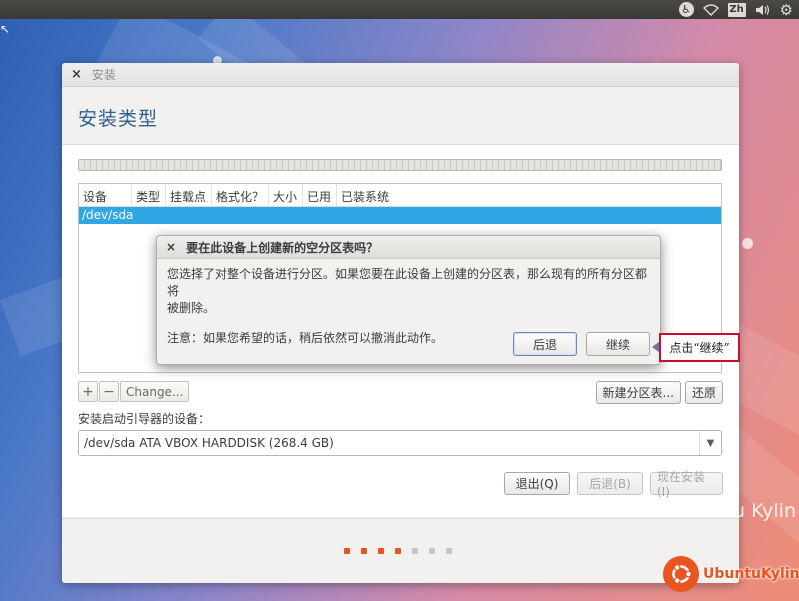 The width and height of the screenshot is (799, 601). I want to click on chevron-down-icon: ▼, so click(710, 443).